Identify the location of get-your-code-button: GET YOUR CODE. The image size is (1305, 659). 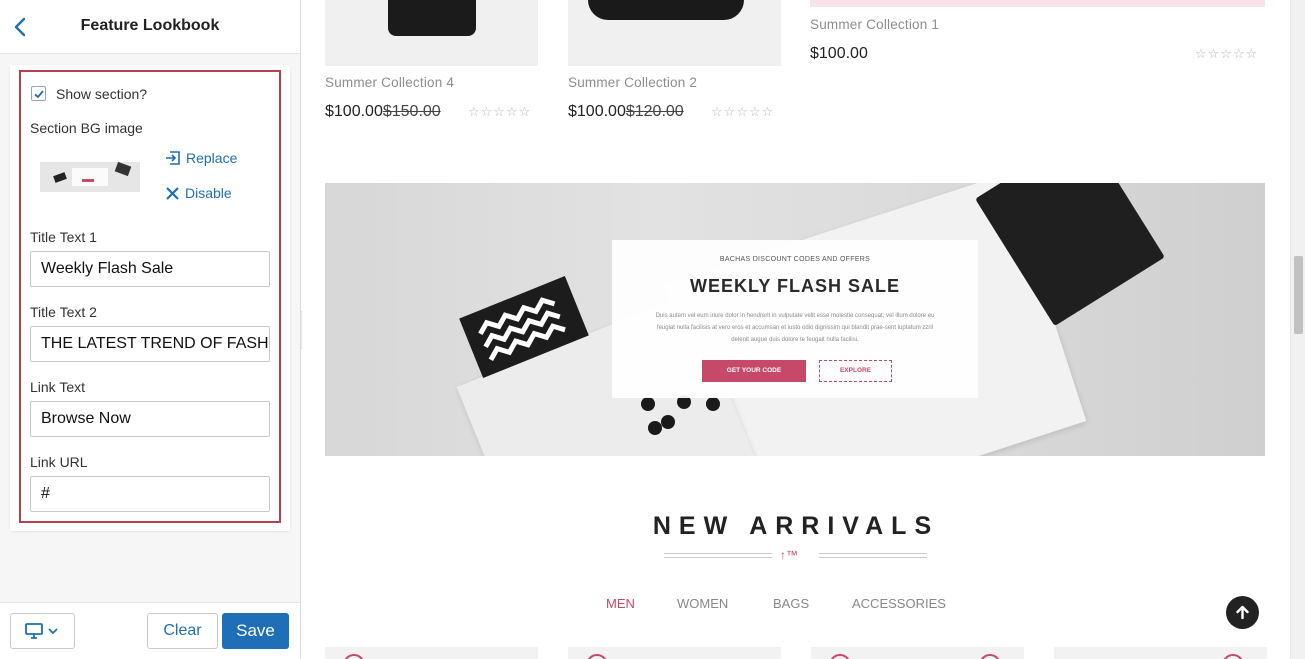
(754, 371).